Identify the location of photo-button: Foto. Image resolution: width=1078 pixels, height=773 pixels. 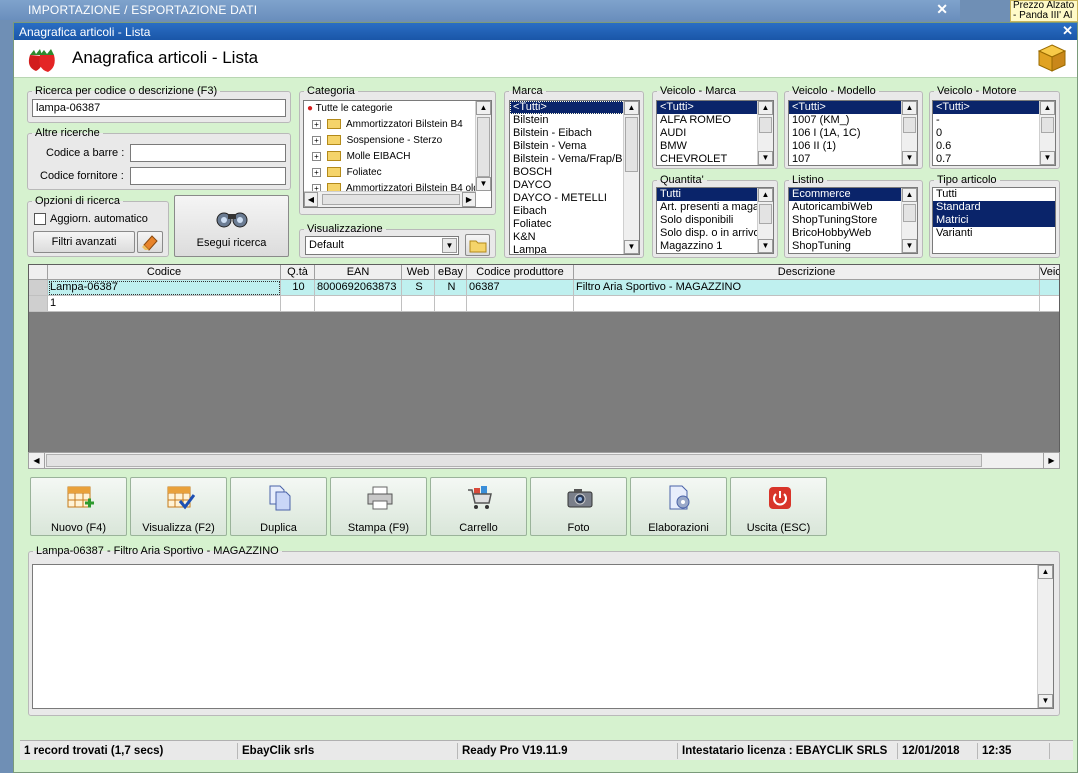
(578, 506).